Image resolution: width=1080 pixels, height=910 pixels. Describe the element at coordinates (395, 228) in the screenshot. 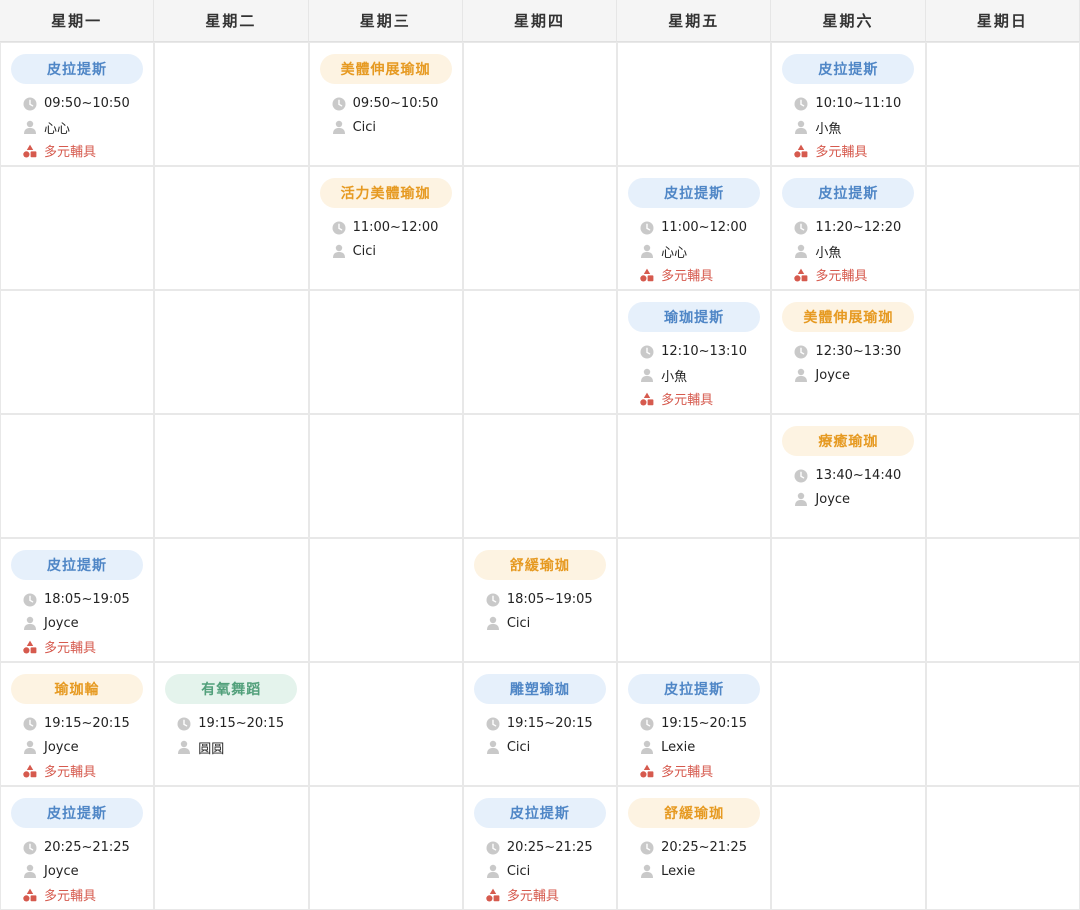

I see `class-time: 11:00~12:00` at that location.